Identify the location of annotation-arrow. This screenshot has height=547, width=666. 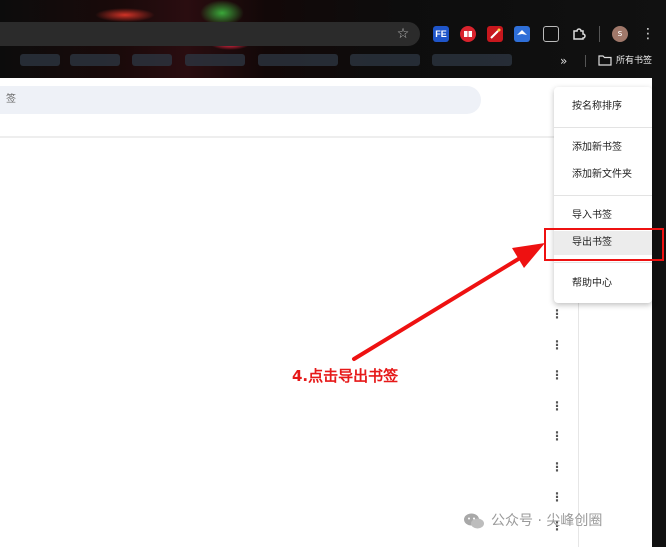
(448, 302).